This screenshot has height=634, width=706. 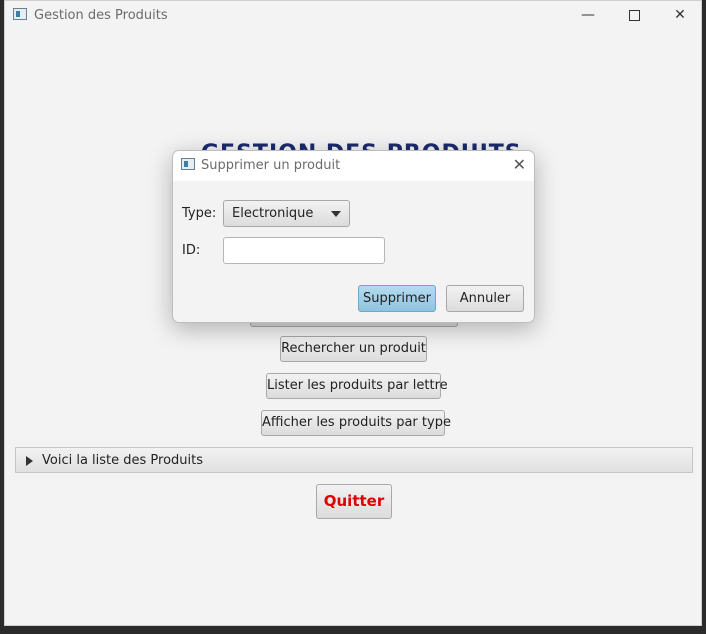 I want to click on close-icon: ✕, so click(x=519, y=164).